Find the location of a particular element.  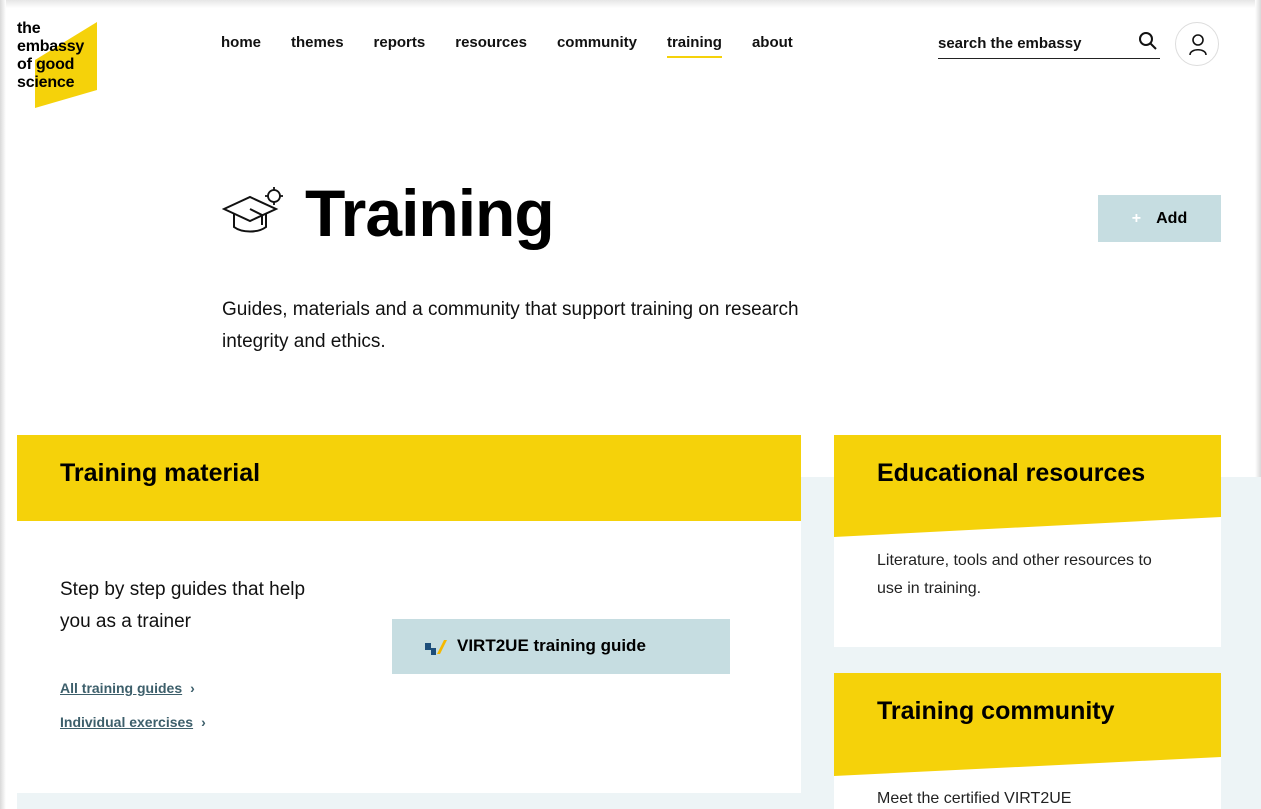

window-shadow-left is located at coordinates (3, 404).